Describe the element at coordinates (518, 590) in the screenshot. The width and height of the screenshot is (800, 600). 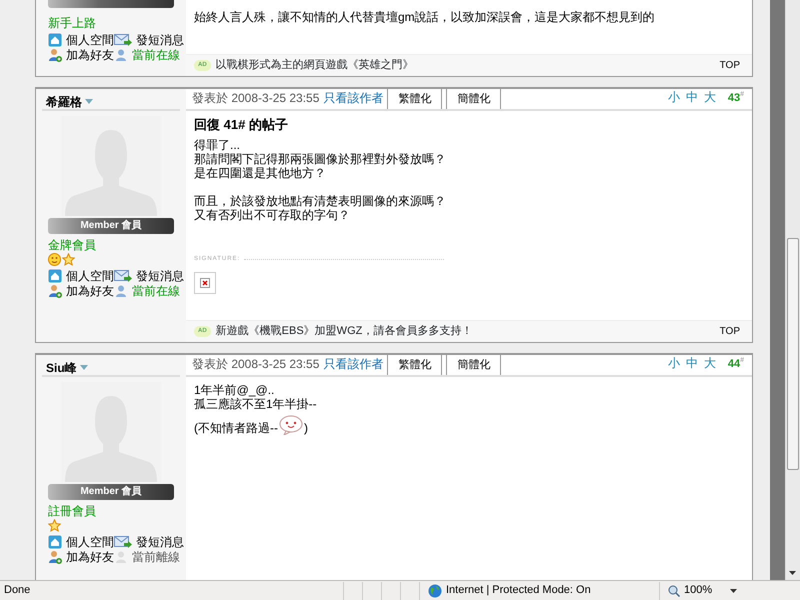
I see `security-zone: Internet | Protected Mode: On` at that location.